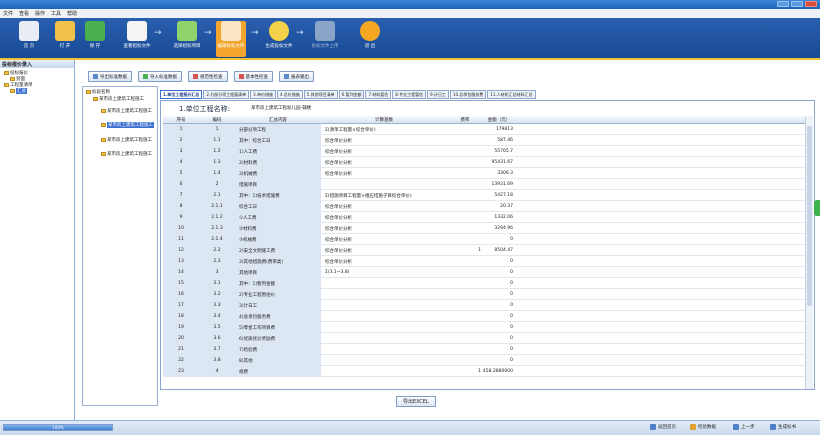 This screenshot has width=820, height=435. What do you see at coordinates (278, 140) in the screenshot?
I see `cell-name: 其中：综合工日` at bounding box center [278, 140].